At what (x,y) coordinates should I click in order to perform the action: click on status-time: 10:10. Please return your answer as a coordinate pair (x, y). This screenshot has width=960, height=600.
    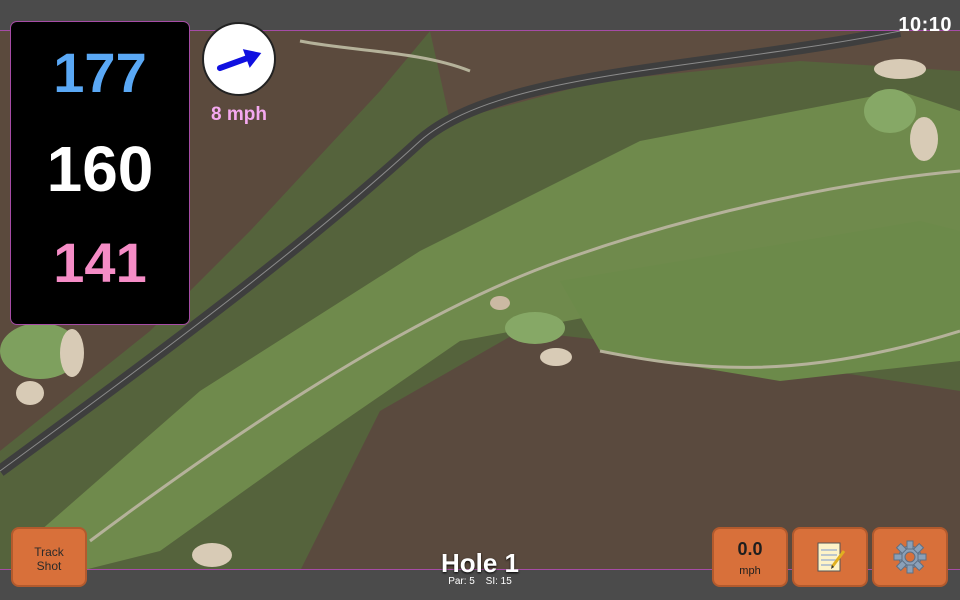
    Looking at the image, I should click on (925, 25).